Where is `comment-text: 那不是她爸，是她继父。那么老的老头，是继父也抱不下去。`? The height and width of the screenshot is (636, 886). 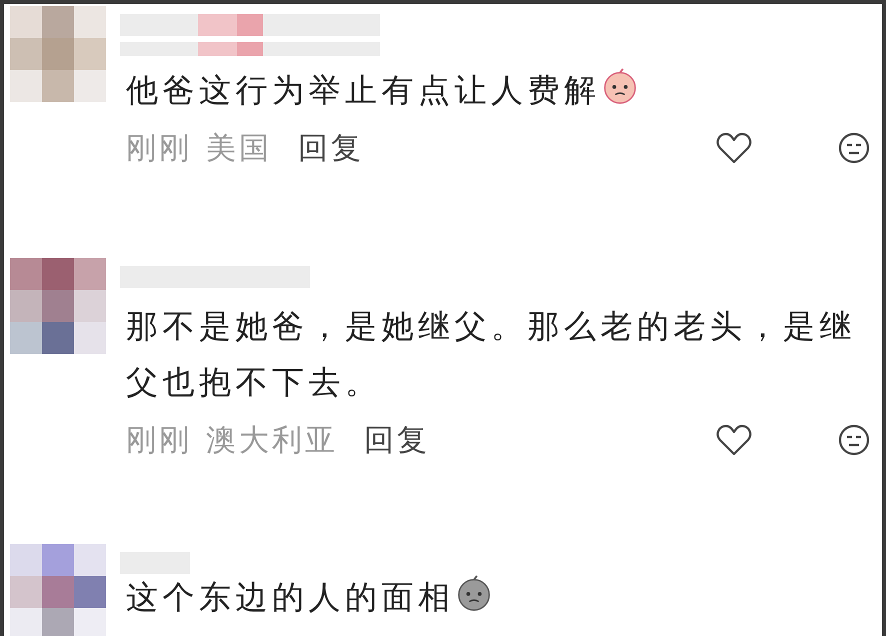 comment-text: 那不是她爸，是她继父。那么老的老头，是继父也抱不下去。 is located at coordinates (491, 354).